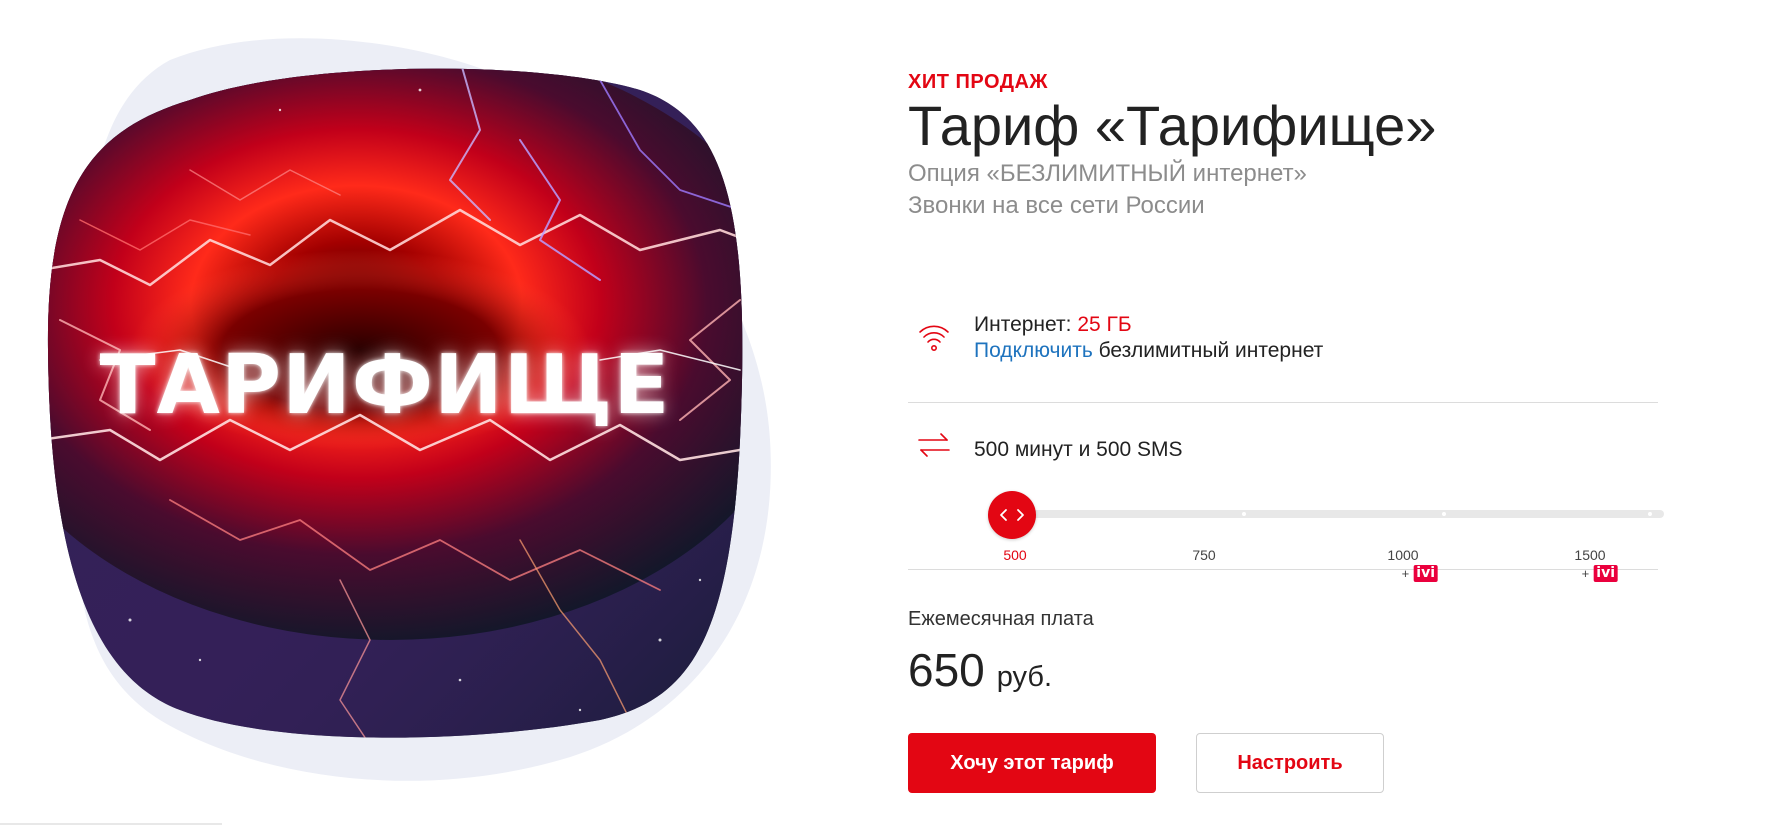  I want to click on minutes-slider: 500 750 1000 1500 + ivi + ivi, so click(1306, 536).